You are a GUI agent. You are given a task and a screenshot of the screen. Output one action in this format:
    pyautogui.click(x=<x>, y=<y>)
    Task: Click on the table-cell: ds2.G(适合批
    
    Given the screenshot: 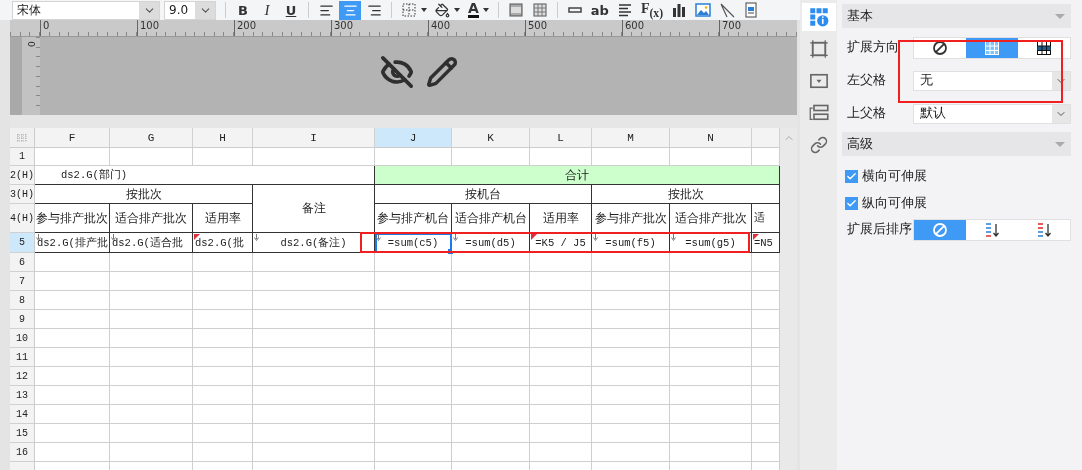 What is the action you would take?
    pyautogui.click(x=151, y=243)
    